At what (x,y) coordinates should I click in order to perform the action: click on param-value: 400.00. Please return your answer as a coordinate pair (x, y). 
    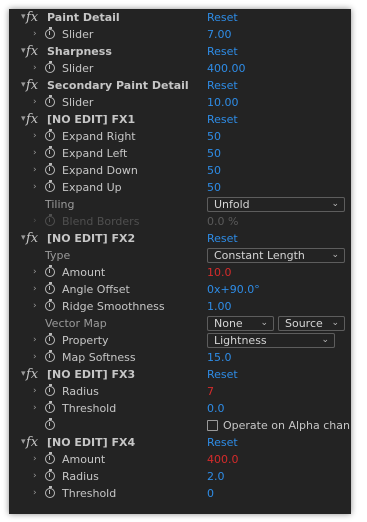
    Looking at the image, I should click on (226, 68).